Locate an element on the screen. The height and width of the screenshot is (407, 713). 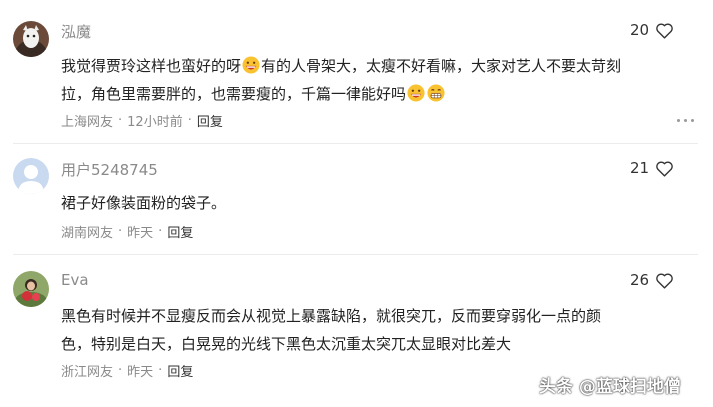
like-button: 20 is located at coordinates (652, 30).